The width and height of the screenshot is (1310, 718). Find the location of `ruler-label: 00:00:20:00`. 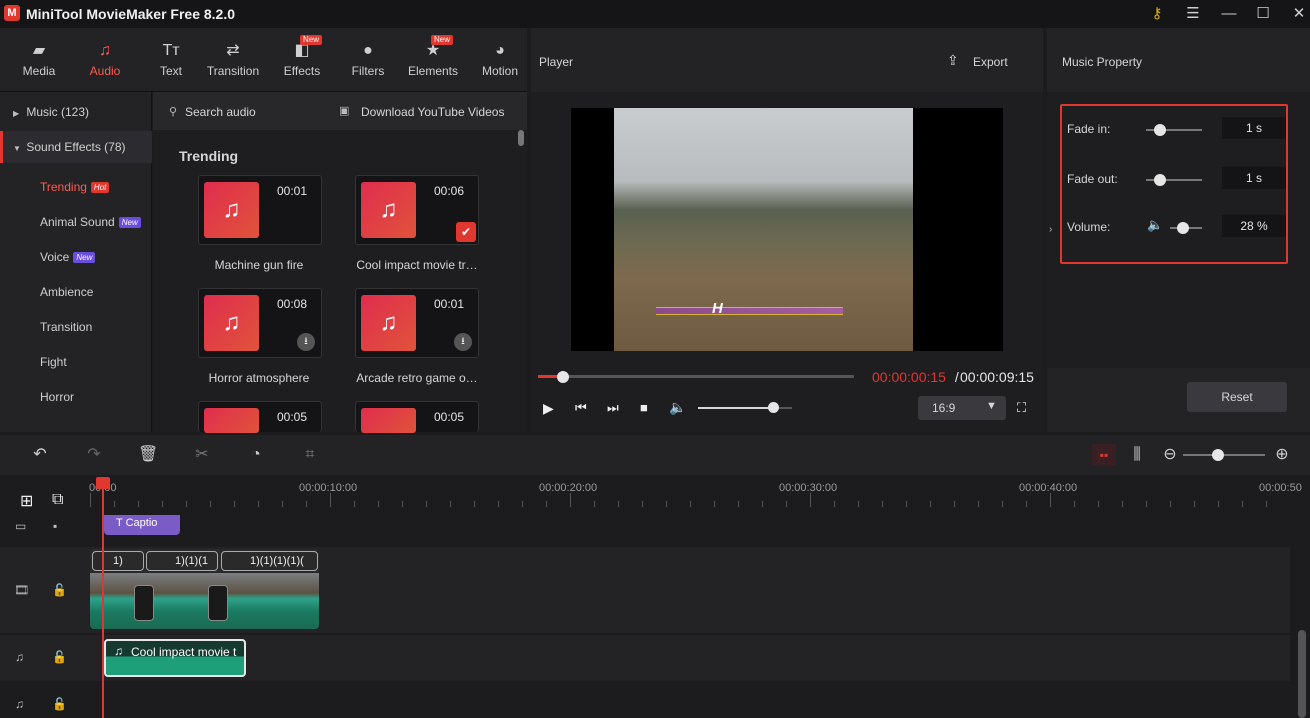

ruler-label: 00:00:20:00 is located at coordinates (568, 488).